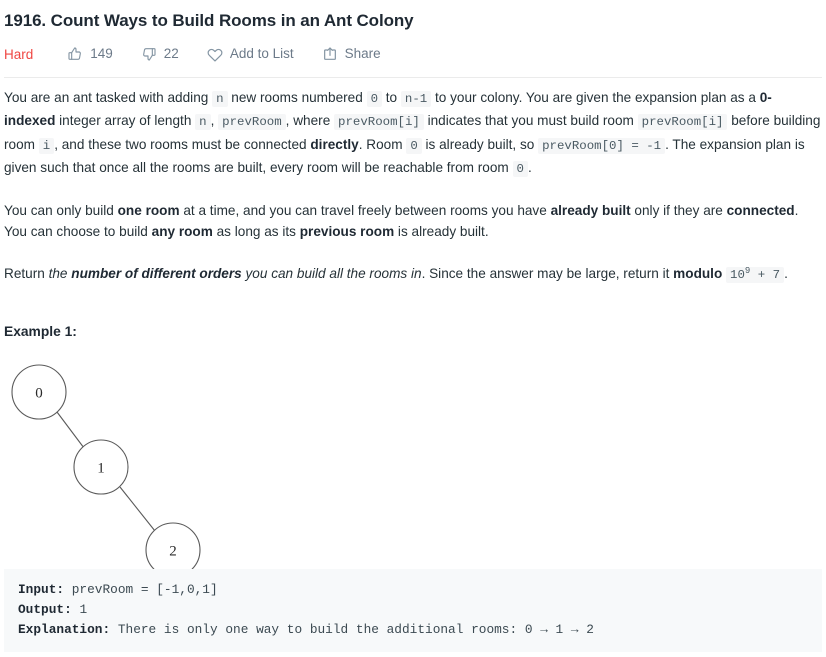  Describe the element at coordinates (252, 122) in the screenshot. I see `code-span-prevroom: prevRoom` at that location.